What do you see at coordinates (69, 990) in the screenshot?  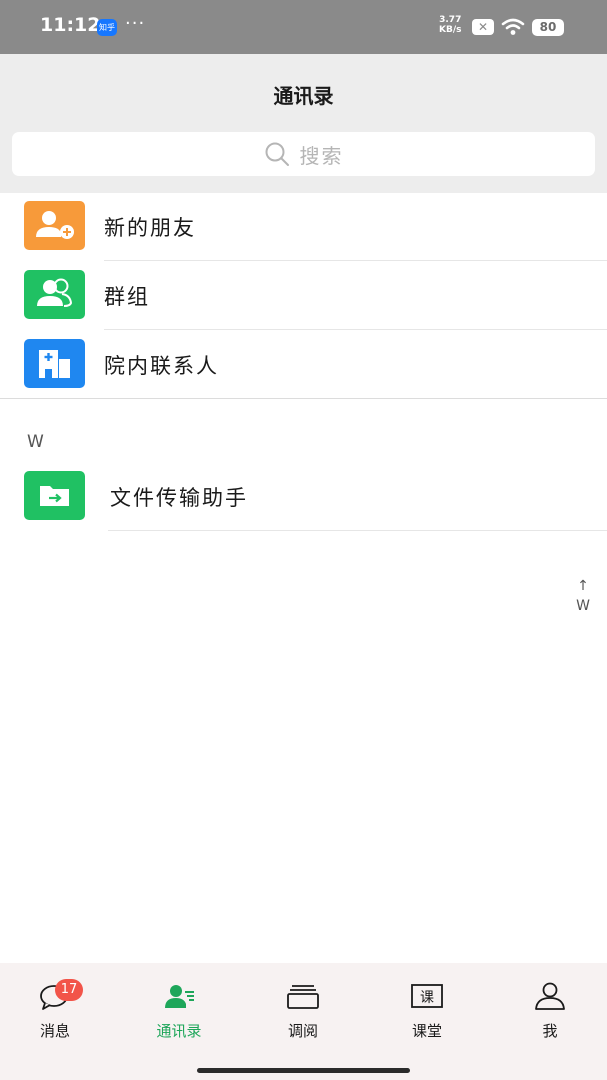 I see `unread-badge: 17` at bounding box center [69, 990].